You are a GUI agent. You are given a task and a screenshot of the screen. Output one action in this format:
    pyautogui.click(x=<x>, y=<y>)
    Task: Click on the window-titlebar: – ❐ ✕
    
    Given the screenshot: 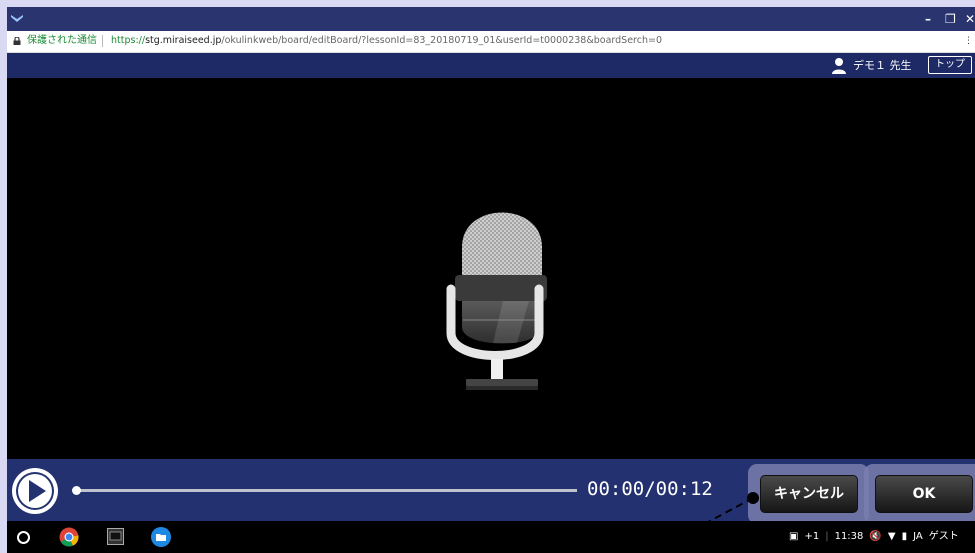 What is the action you would take?
    pyautogui.click(x=491, y=19)
    